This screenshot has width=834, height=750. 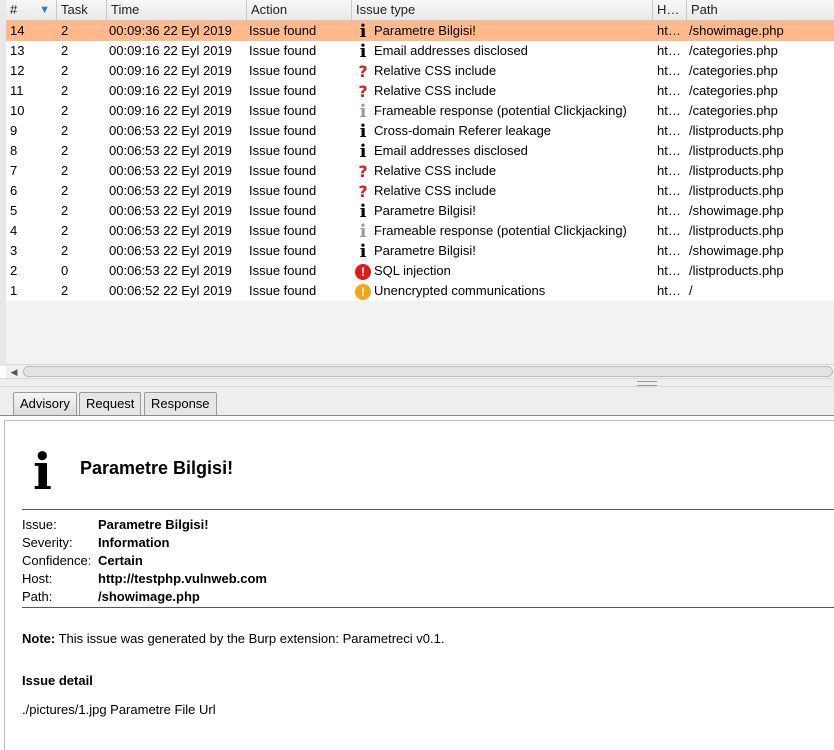 What do you see at coordinates (363, 291) in the screenshot?
I see `warning-icon: !` at bounding box center [363, 291].